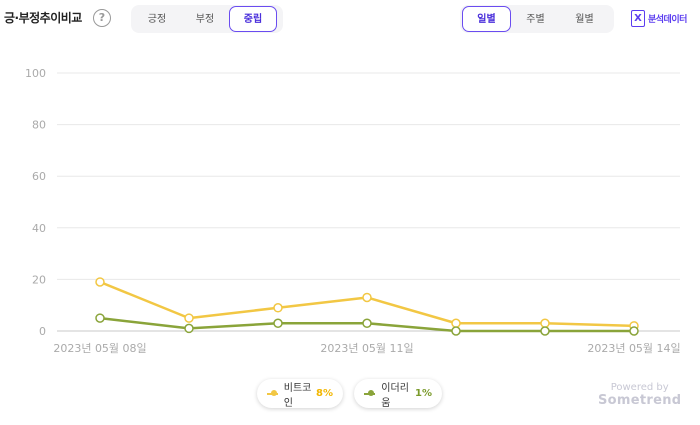 Image resolution: width=700 pixels, height=425 pixels. I want to click on legend-marker-ethereum, so click(370, 392).